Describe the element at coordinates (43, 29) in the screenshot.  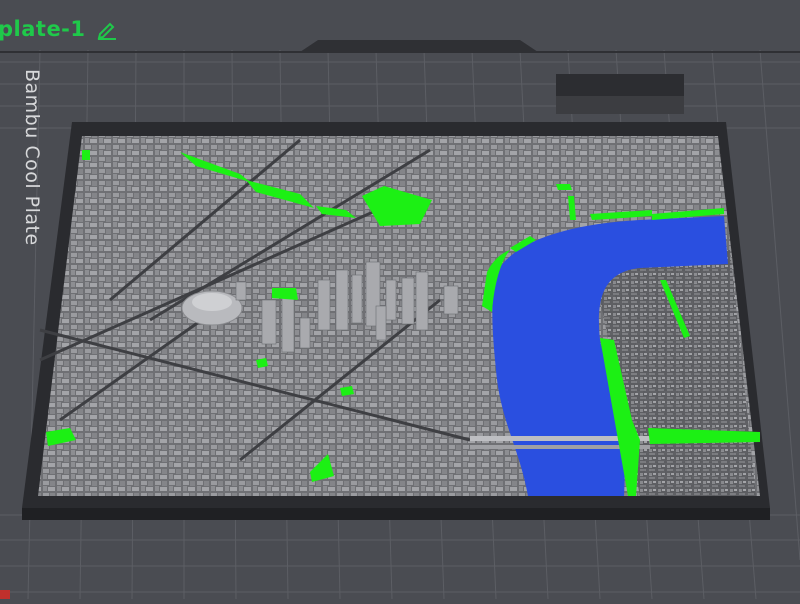
I see `plate-name: plate-1` at that location.